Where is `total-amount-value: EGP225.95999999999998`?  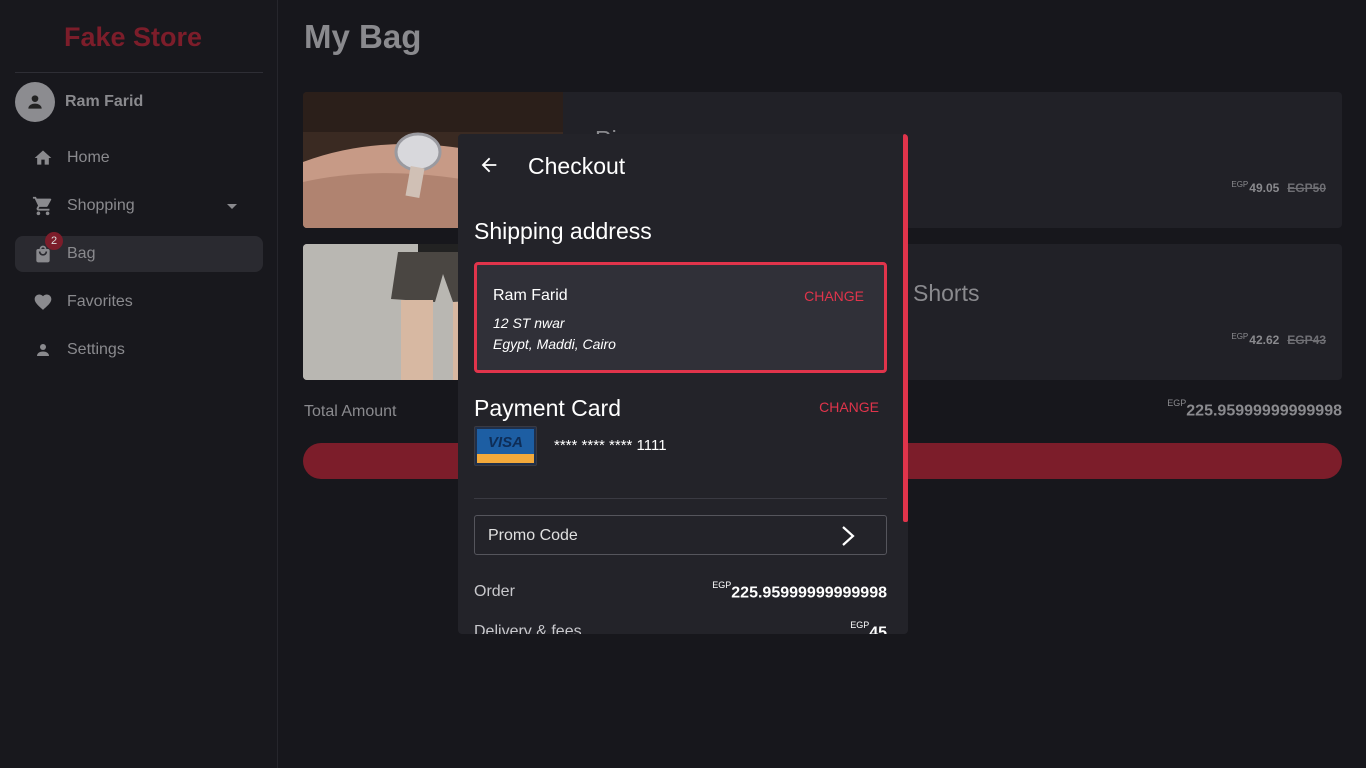
total-amount-value: EGP225.95999999999998 is located at coordinates (1254, 409).